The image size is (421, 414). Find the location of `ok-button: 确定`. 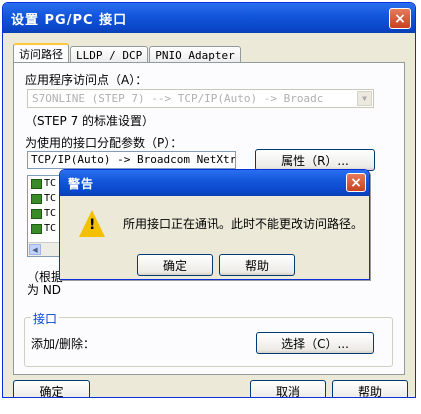

ok-button: 确定 is located at coordinates (51, 388).